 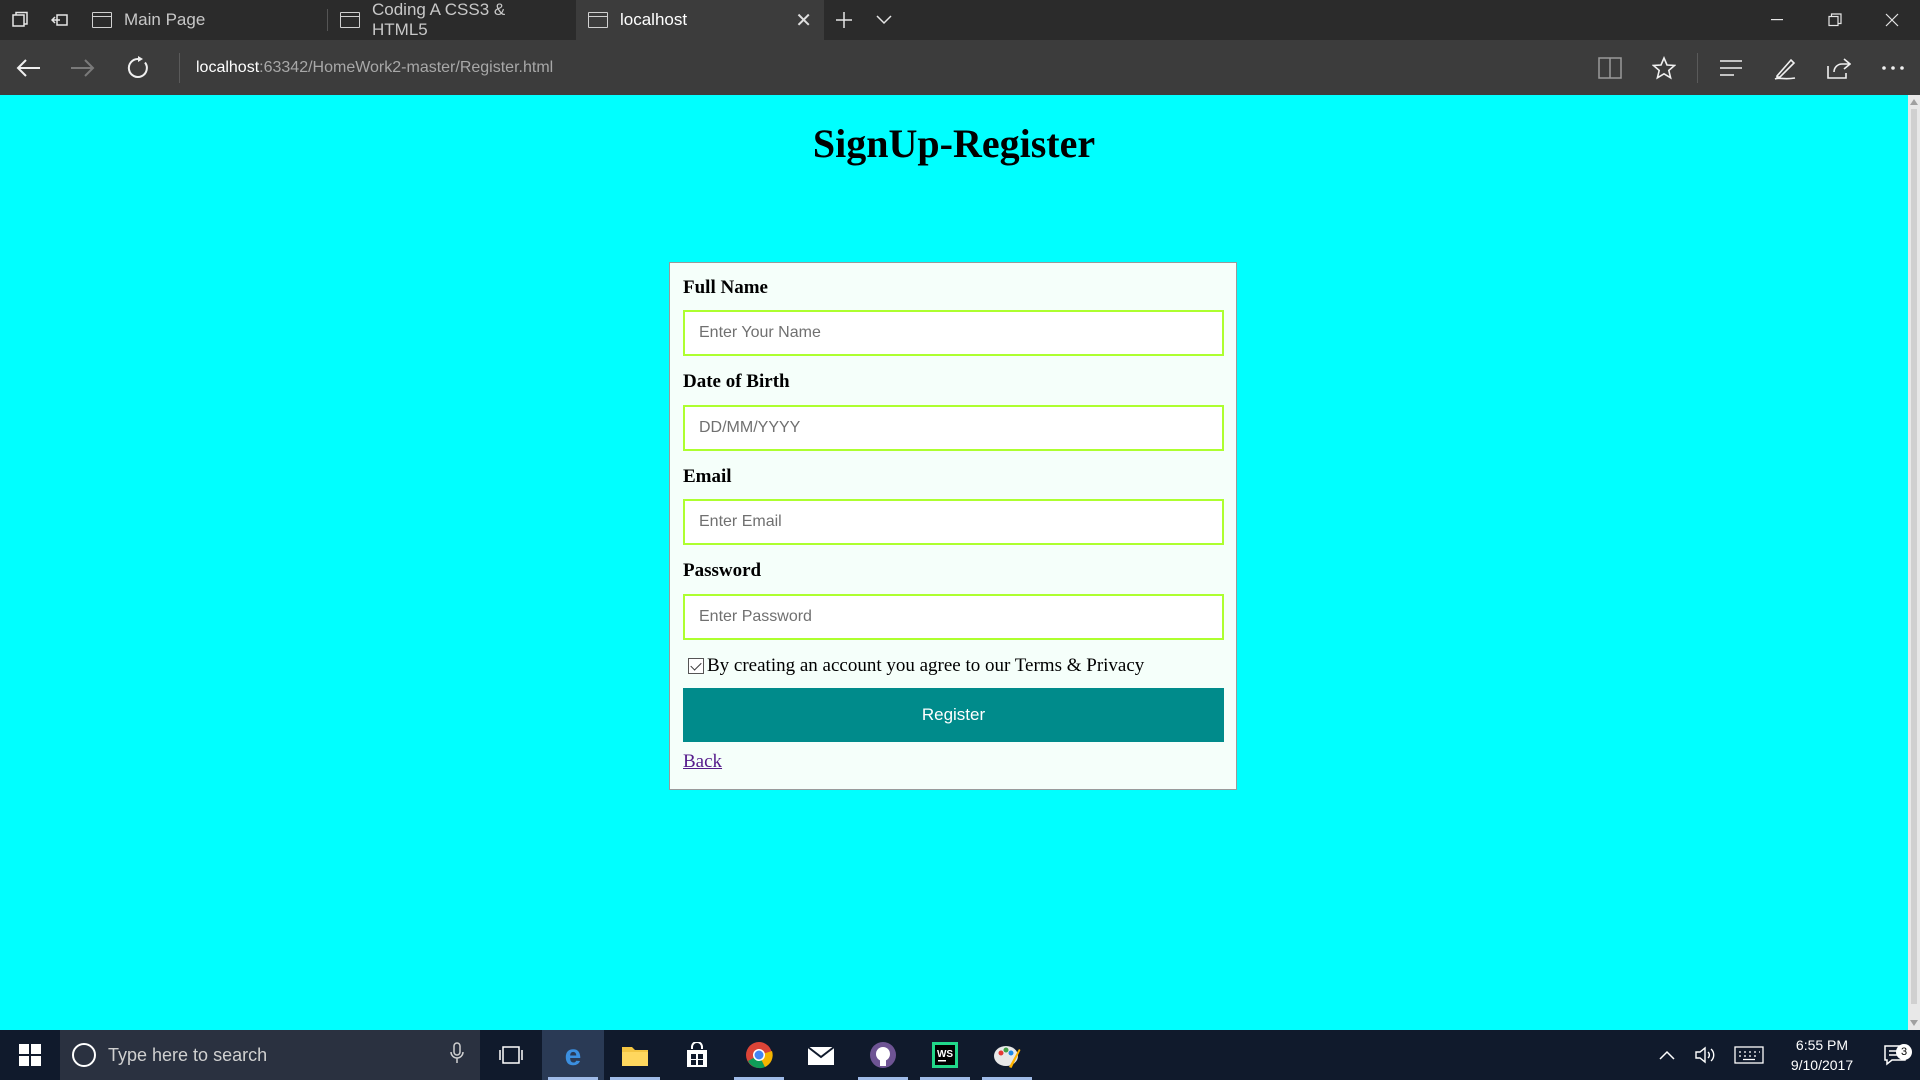 I want to click on vertical-scrollbar, so click(x=1914, y=562).